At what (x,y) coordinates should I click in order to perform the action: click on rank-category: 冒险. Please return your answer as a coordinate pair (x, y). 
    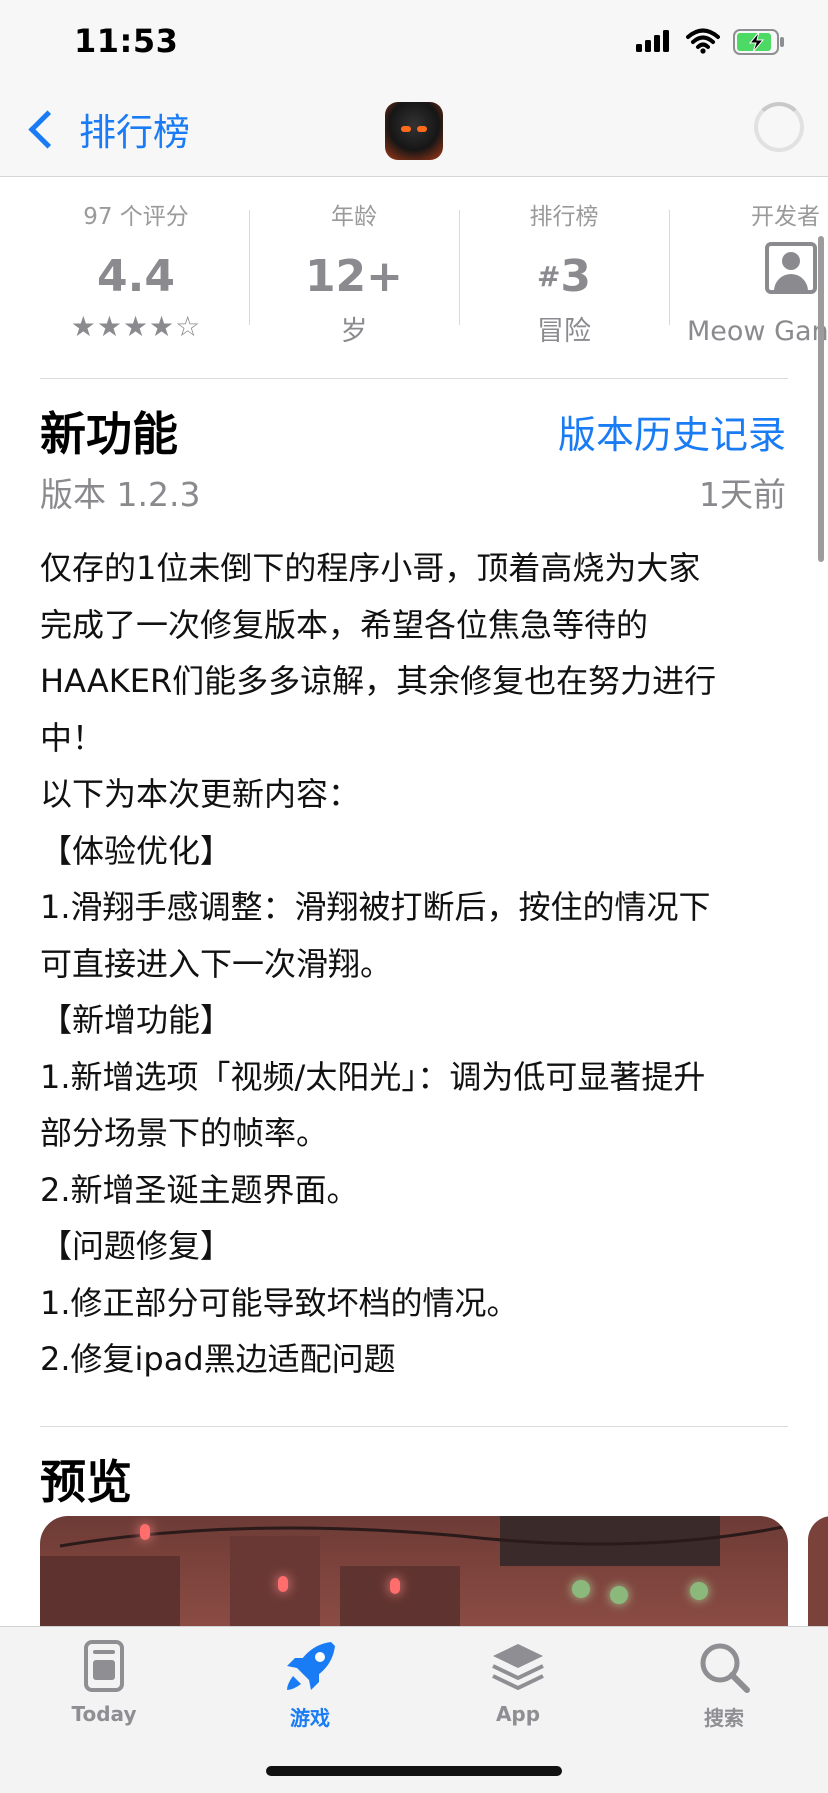
    Looking at the image, I should click on (564, 331).